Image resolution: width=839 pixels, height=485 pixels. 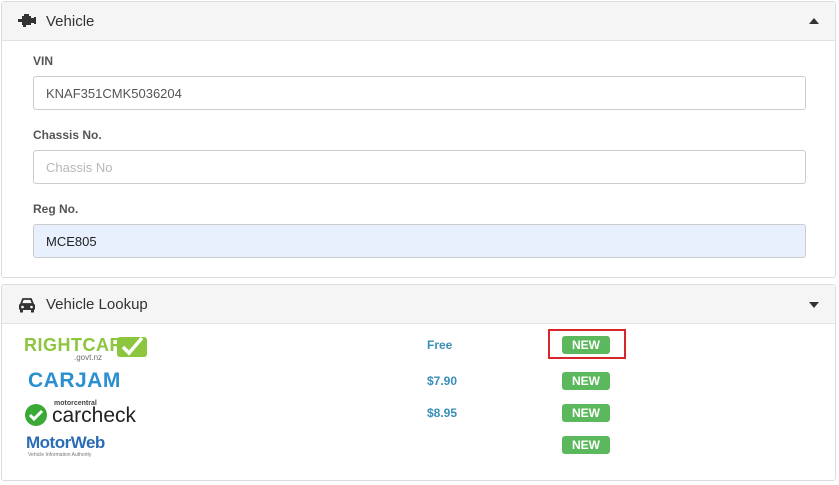 What do you see at coordinates (88, 357) in the screenshot?
I see `rightcar-logo-sub: .govt.nz` at bounding box center [88, 357].